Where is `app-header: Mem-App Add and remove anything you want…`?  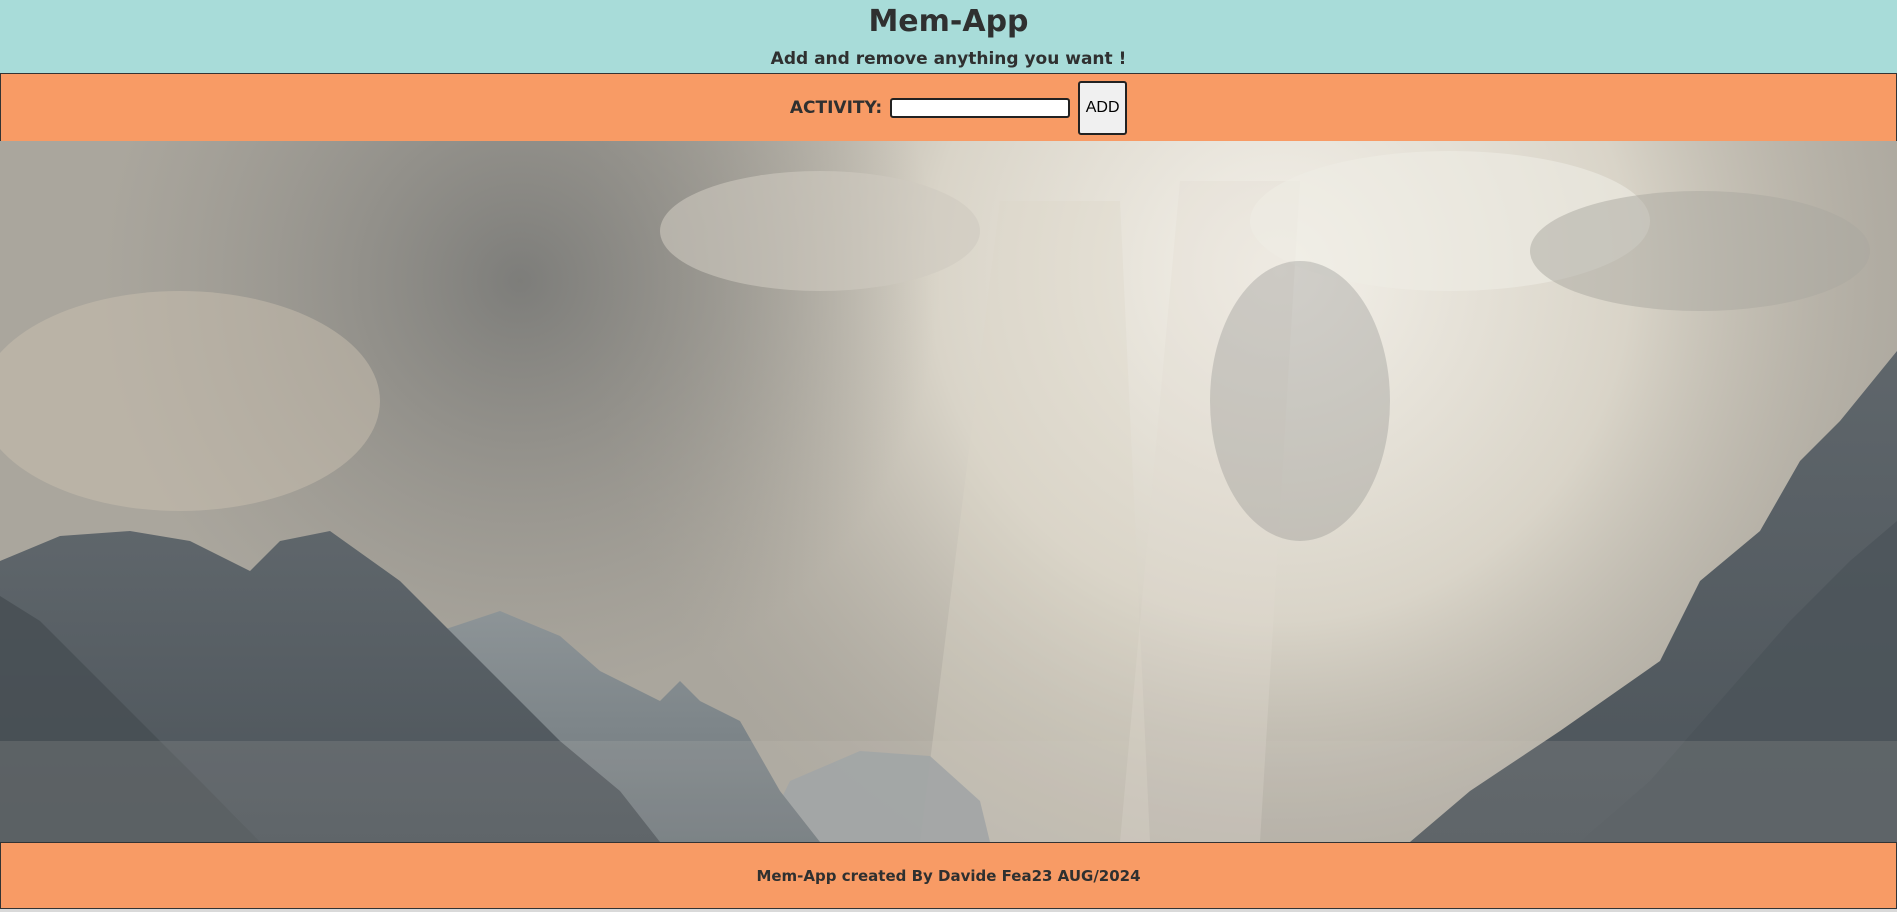 app-header: Mem-App Add and remove anything you want… is located at coordinates (948, 36).